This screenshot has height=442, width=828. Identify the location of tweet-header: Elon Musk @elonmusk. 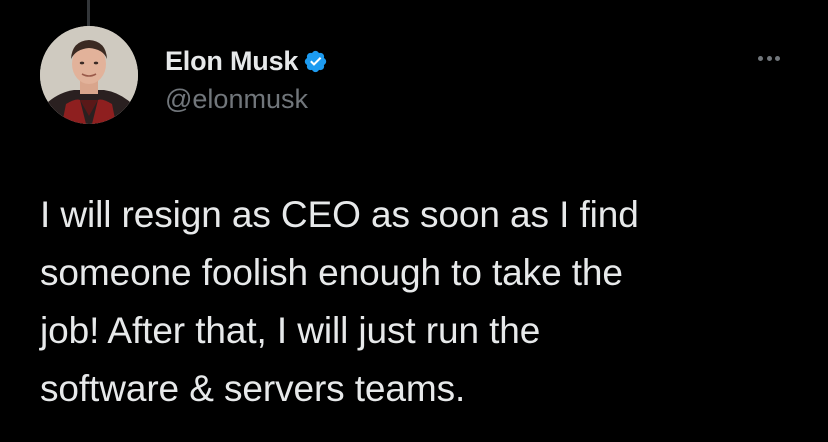
(246, 79).